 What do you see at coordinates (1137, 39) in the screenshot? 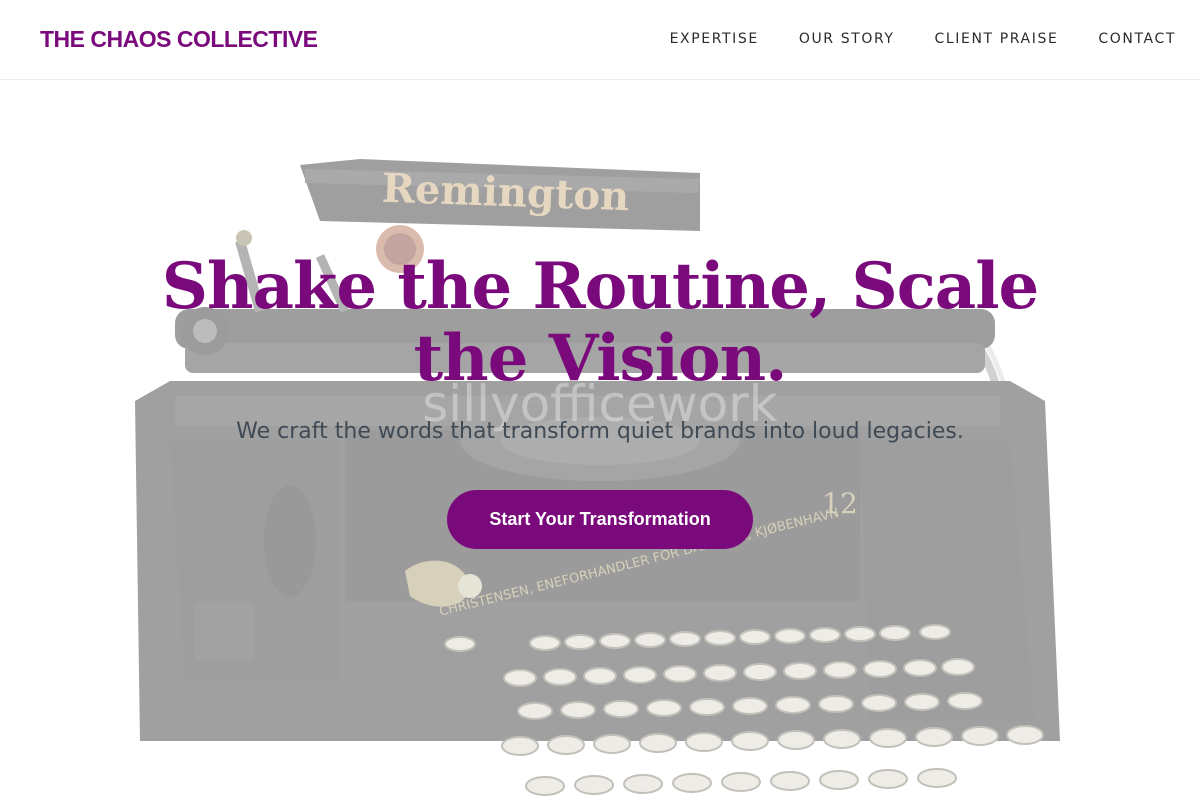
I see `nav-link-contact: CONTACT` at bounding box center [1137, 39].